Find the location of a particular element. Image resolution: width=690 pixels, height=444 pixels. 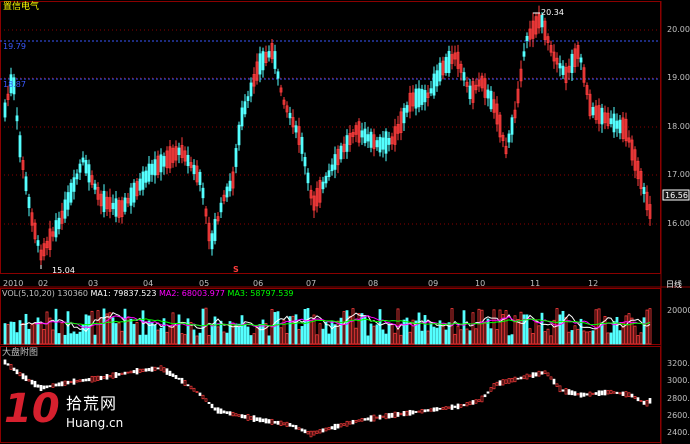

month-label: 05 is located at coordinates (204, 283).